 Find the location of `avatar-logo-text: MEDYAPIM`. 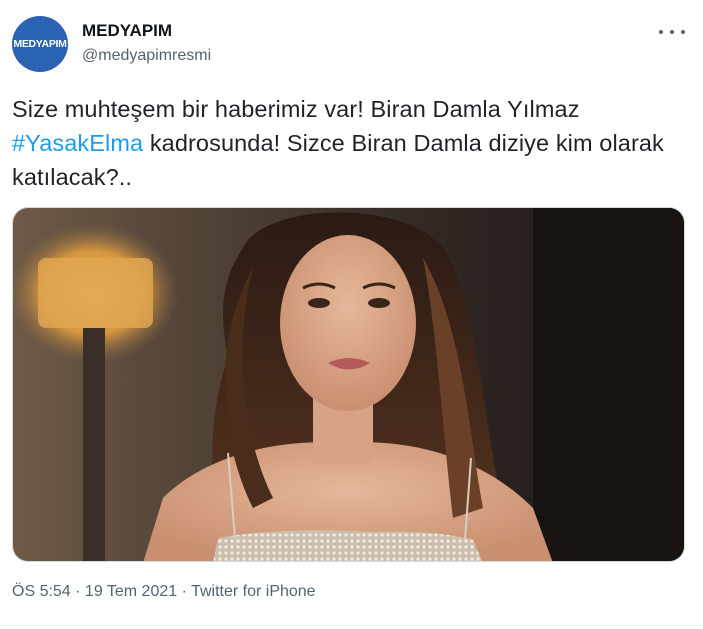

avatar-logo-text: MEDYAPIM is located at coordinates (40, 44).